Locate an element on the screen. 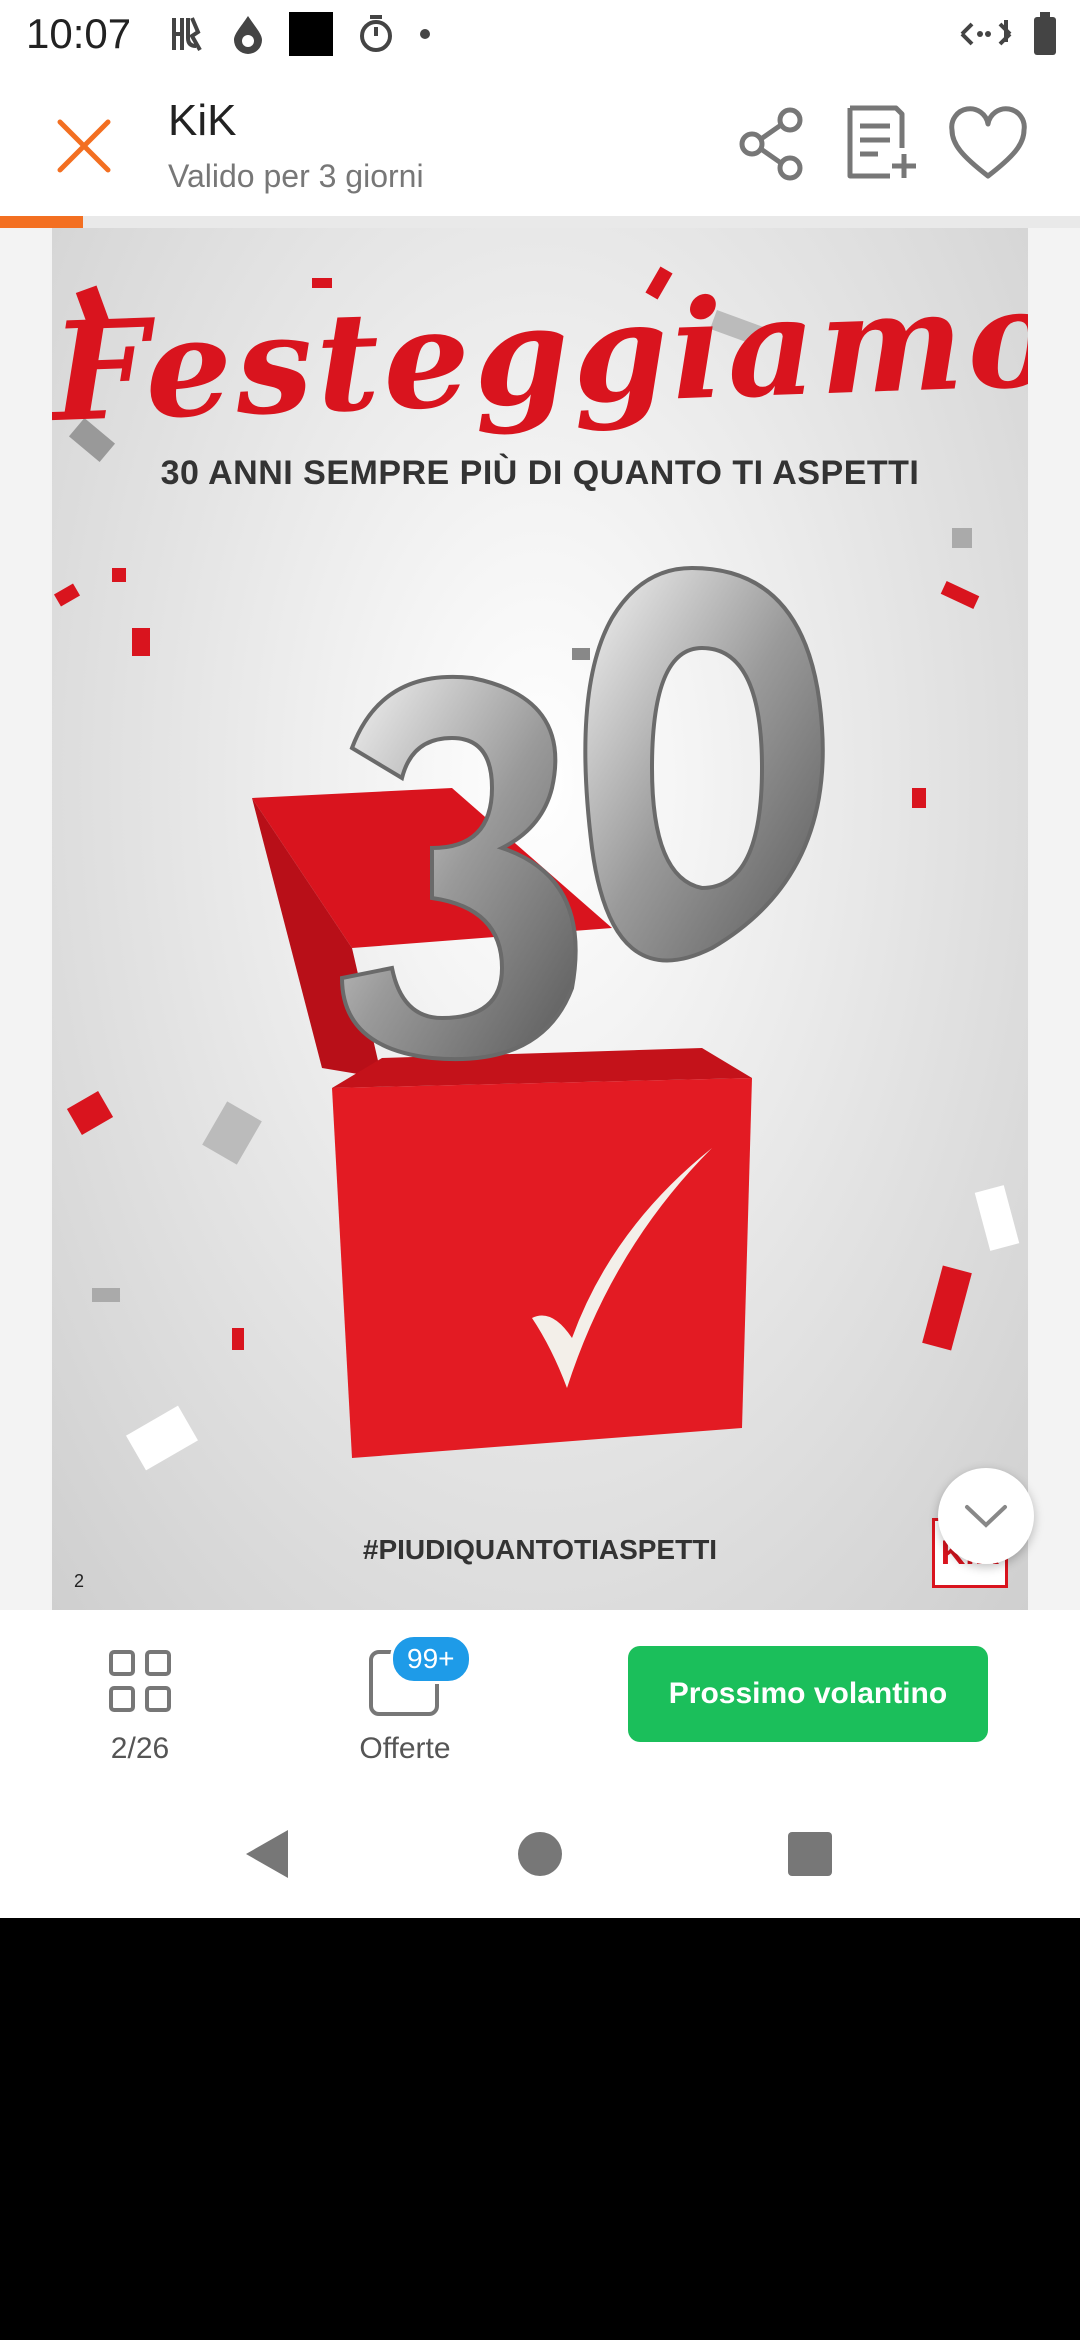 The image size is (1080, 2340). heart-icon is located at coordinates (988, 142).